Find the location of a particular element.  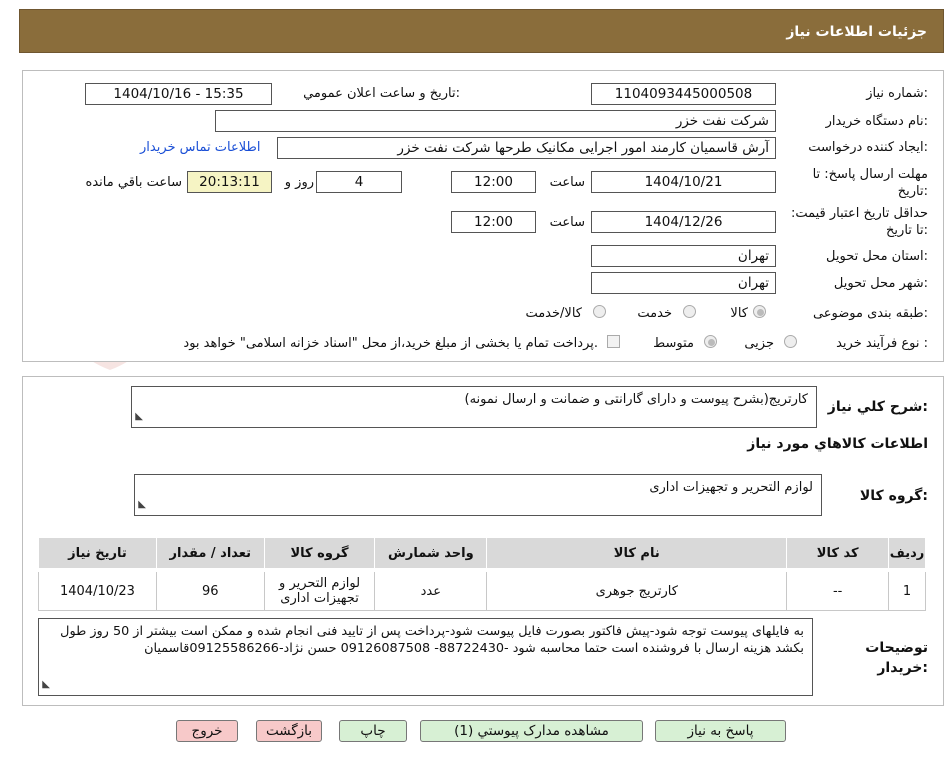

print-button: چاپ is located at coordinates (373, 731).